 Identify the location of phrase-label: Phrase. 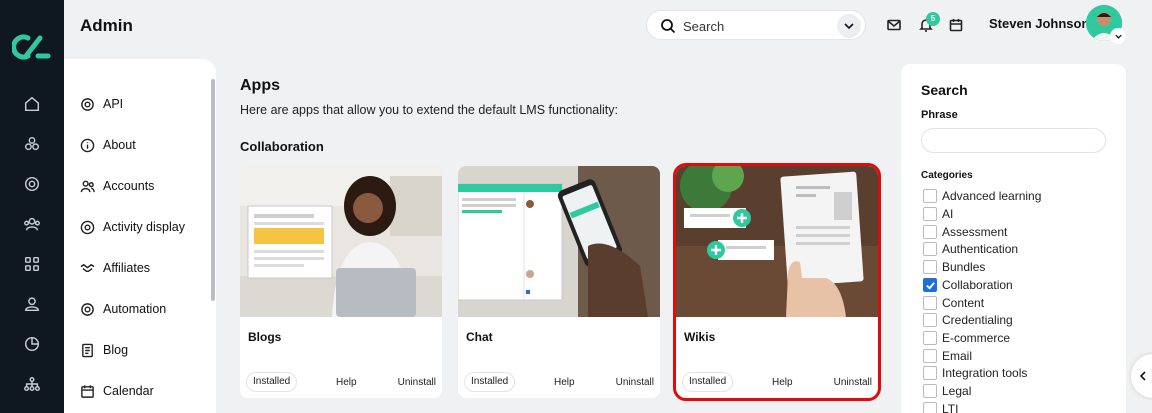
(939, 115).